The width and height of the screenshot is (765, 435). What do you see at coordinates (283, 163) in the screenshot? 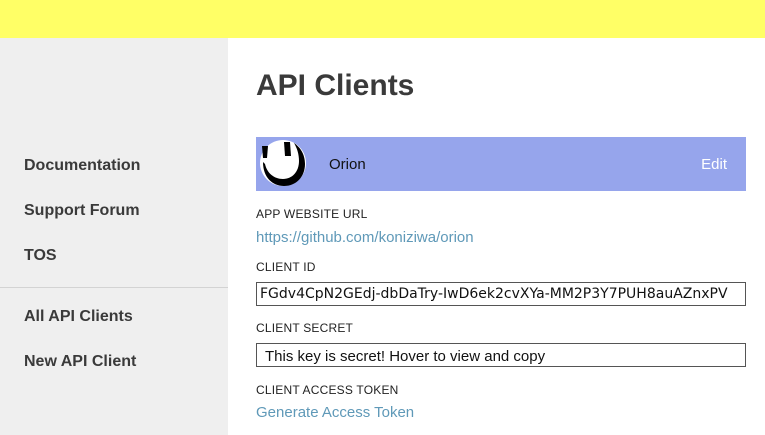
I see `smiling-face-logo-icon` at bounding box center [283, 163].